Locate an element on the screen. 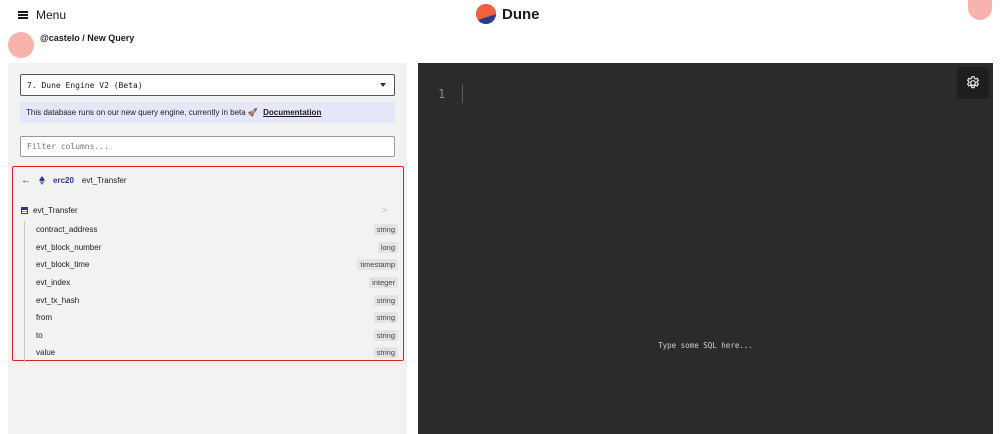  column-name: to is located at coordinates (39, 335).